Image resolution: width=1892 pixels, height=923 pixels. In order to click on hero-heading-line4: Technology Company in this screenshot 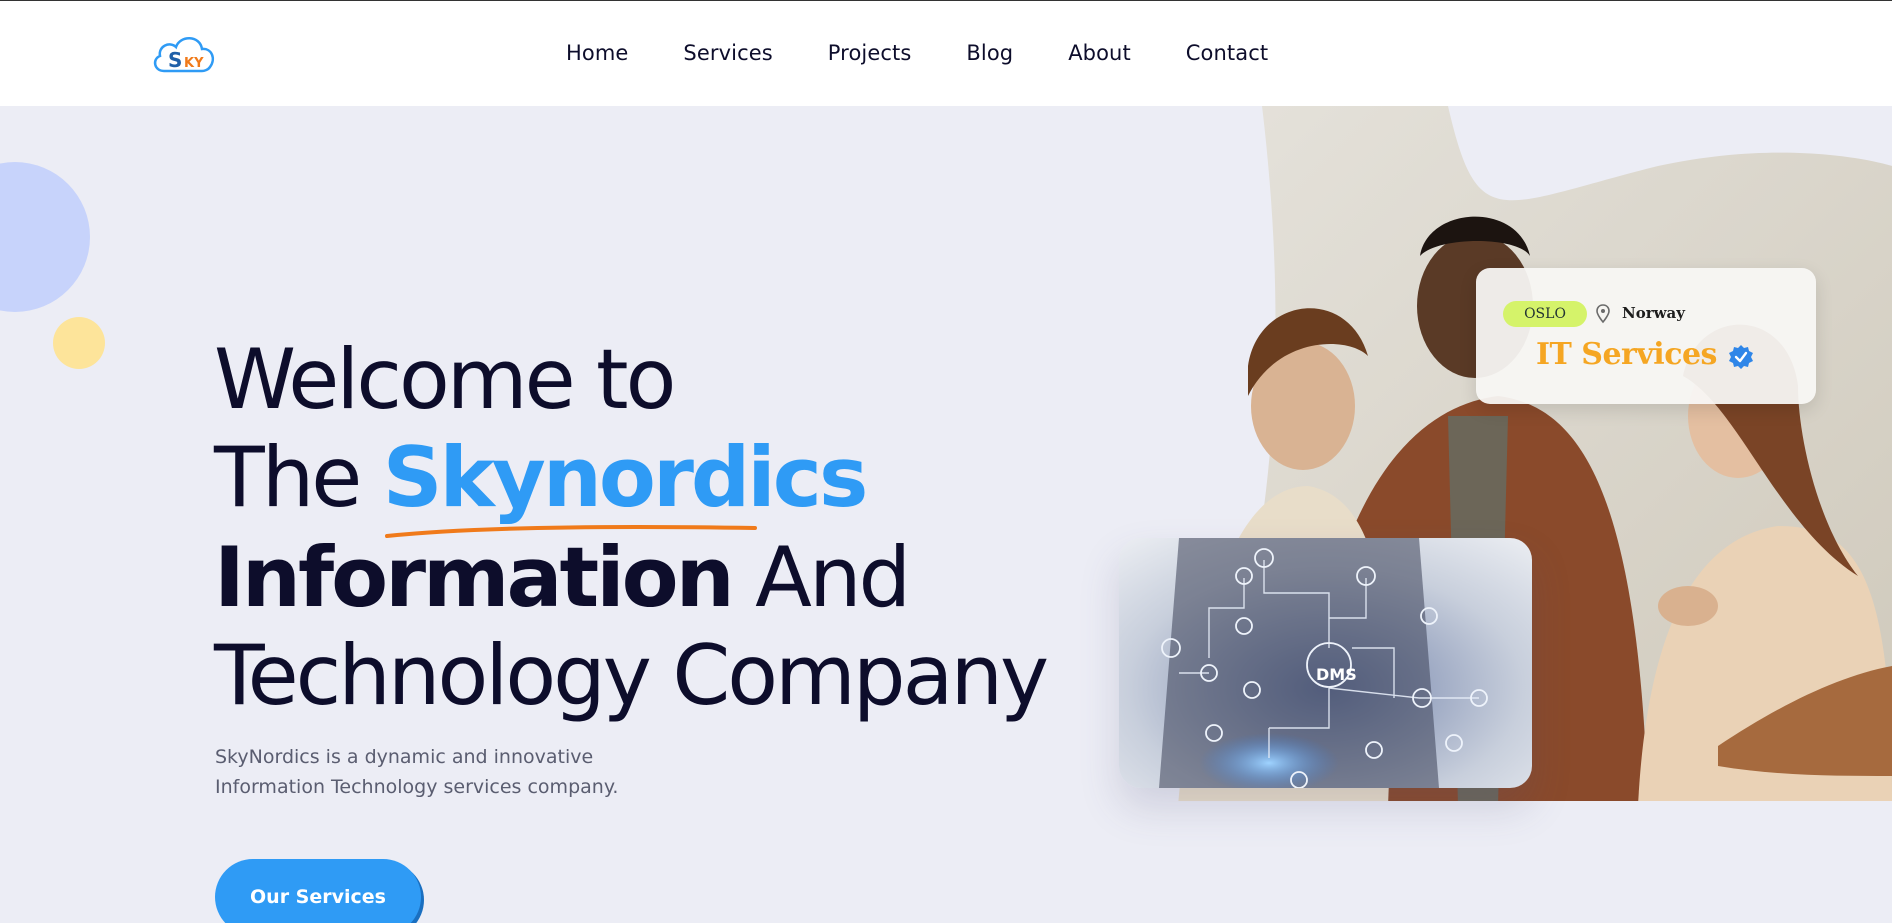, I will do `click(631, 675)`.